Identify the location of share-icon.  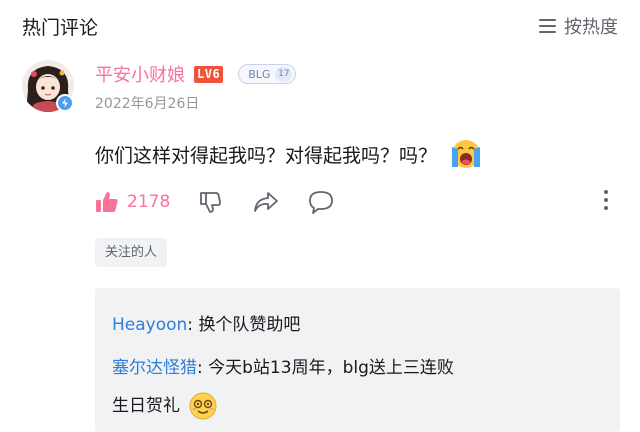
(266, 202).